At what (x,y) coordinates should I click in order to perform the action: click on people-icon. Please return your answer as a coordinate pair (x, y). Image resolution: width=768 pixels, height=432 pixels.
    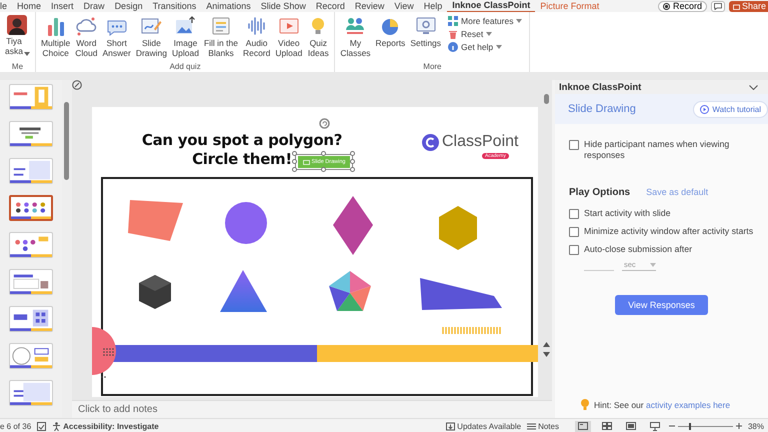
    Looking at the image, I should click on (355, 26).